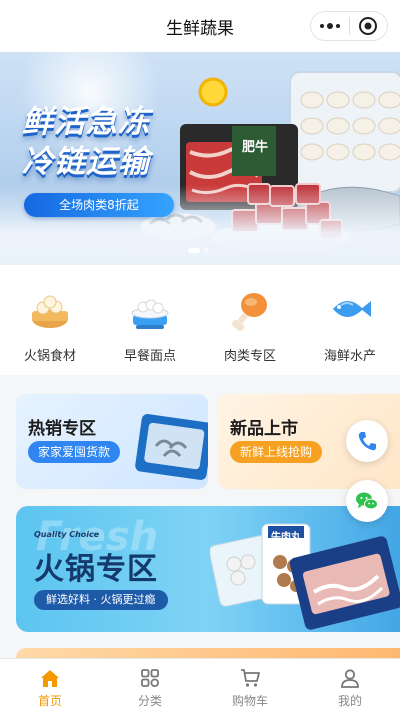 This screenshot has width=400, height=712. Describe the element at coordinates (86, 162) in the screenshot. I see `banner-headline-line2: 冷链运输` at that location.